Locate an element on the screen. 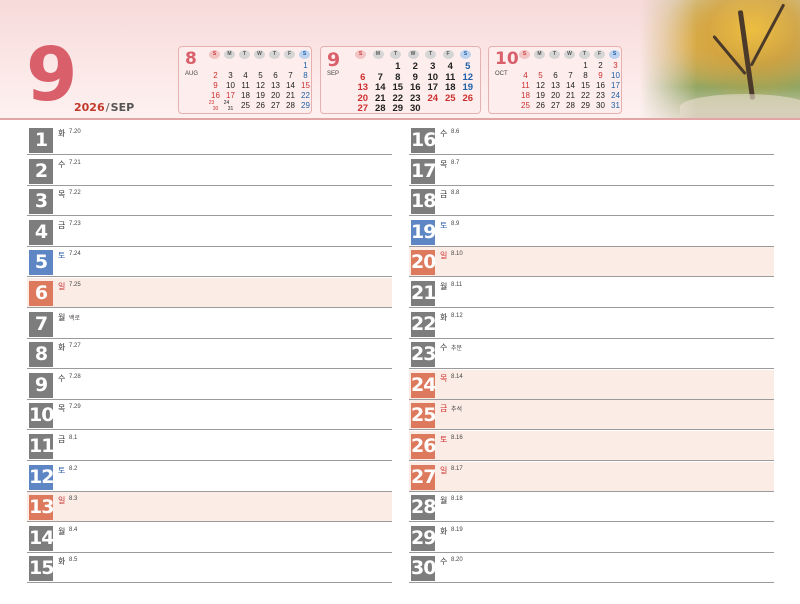 This screenshot has height=604, width=800. day-row: 5 토 7.24 is located at coordinates (209, 262).